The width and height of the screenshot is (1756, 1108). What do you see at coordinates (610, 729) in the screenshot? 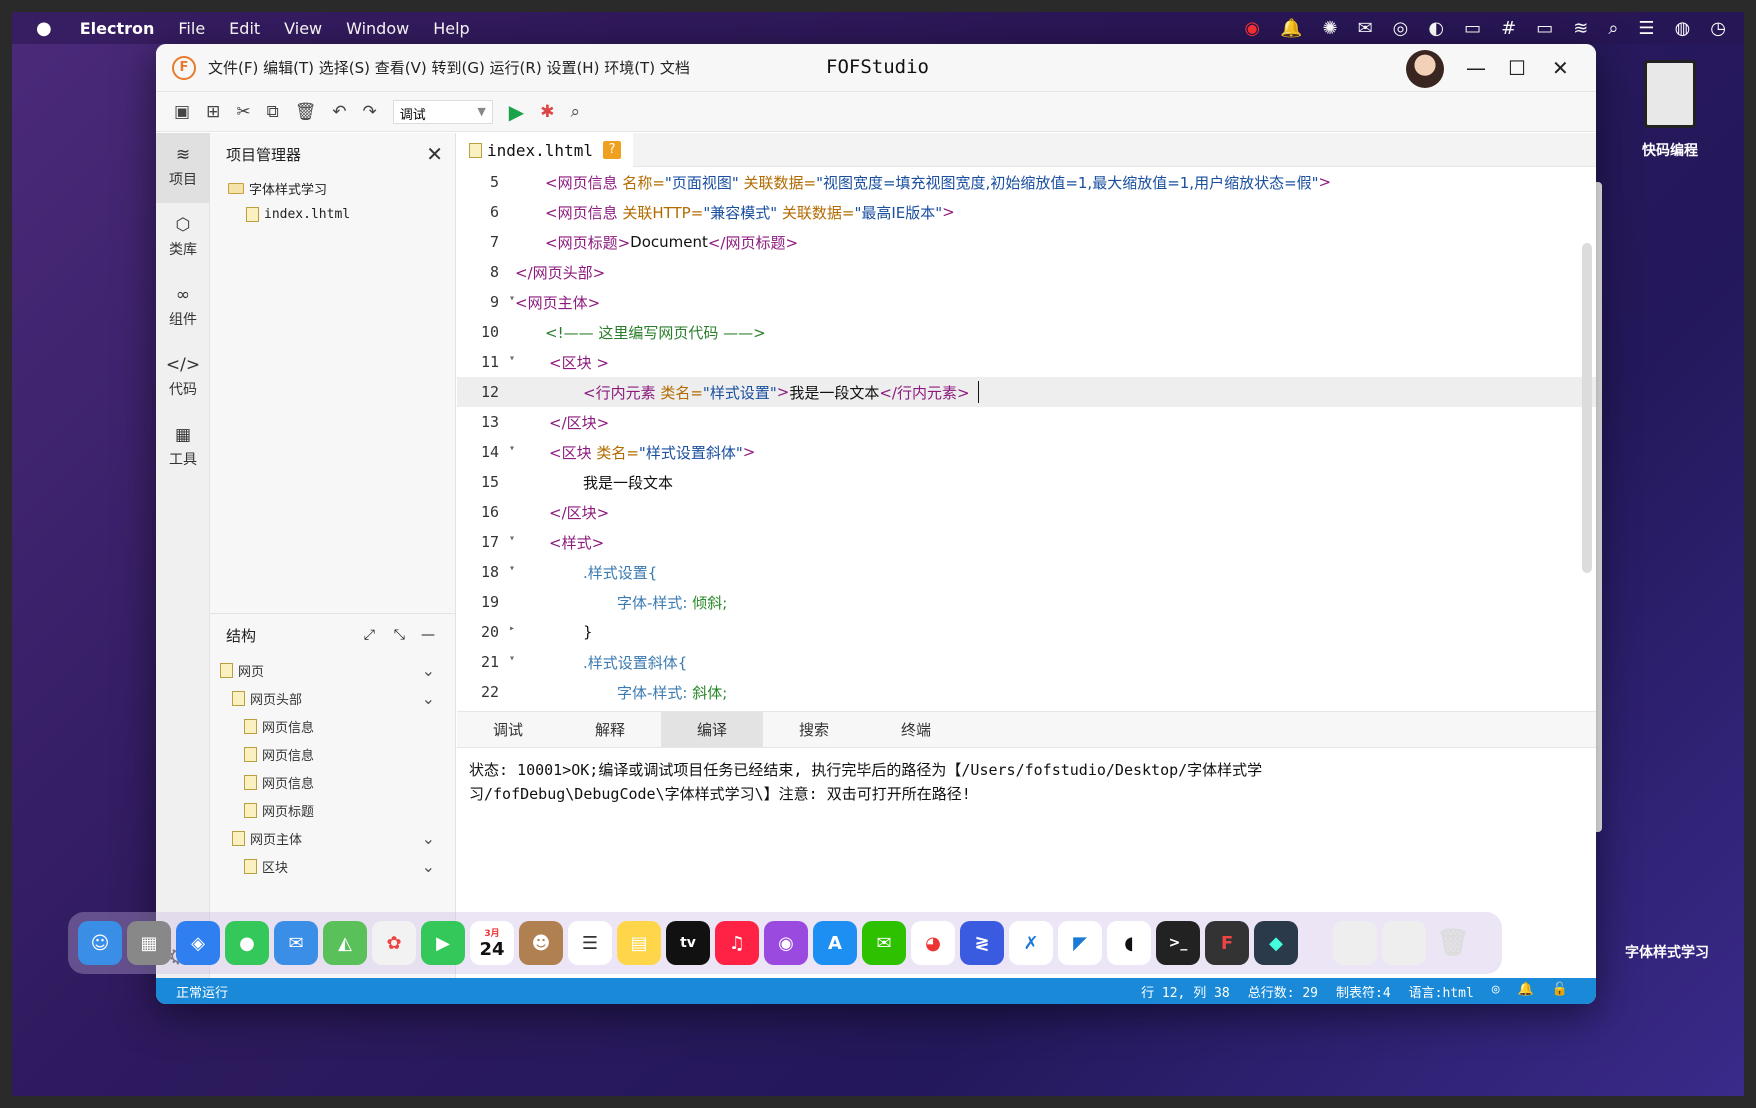
I see `tab-interpret: 解释` at bounding box center [610, 729].